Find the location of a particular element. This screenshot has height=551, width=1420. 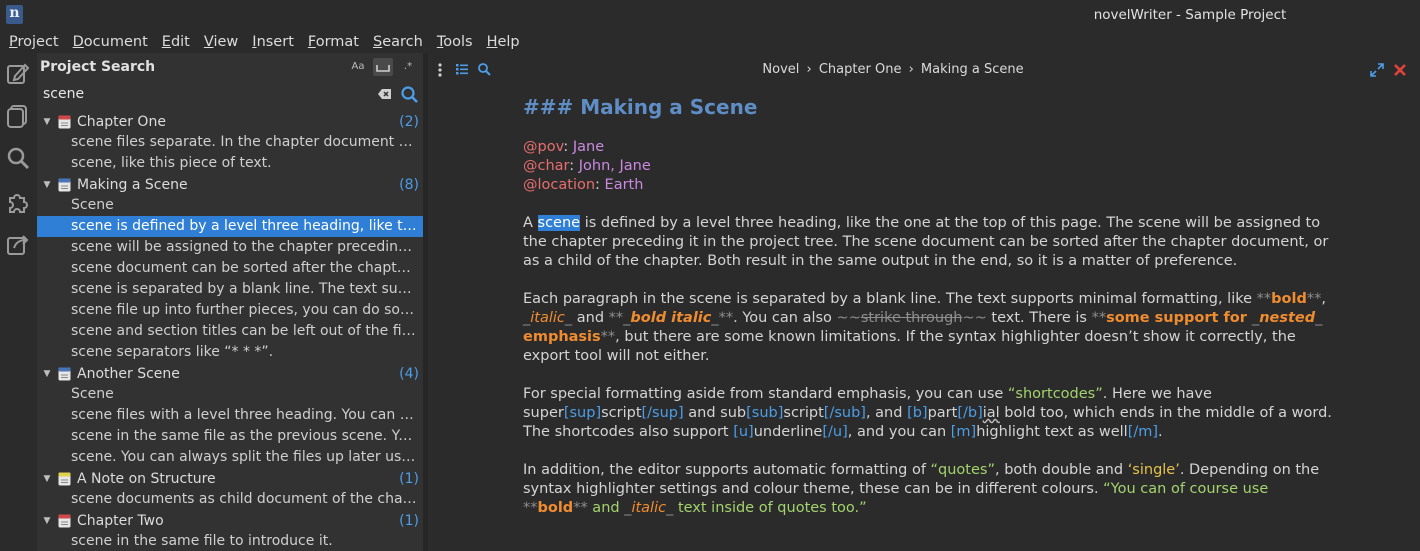

result-group-title: Chapter One is located at coordinates (121, 121).